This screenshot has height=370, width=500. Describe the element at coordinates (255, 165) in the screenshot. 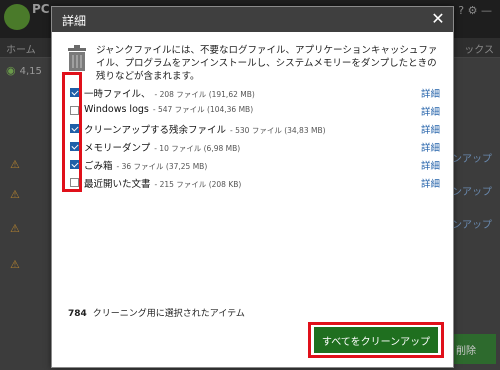

I see `junk-item-row: ごみ箱 - 36 ファイル (37,25 MB) 詳細` at that location.